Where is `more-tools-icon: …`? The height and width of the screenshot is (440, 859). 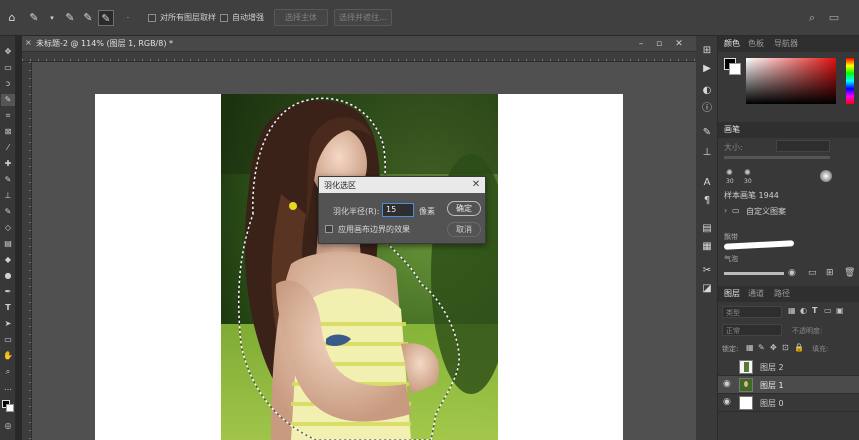 more-tools-icon: … is located at coordinates (8, 388).